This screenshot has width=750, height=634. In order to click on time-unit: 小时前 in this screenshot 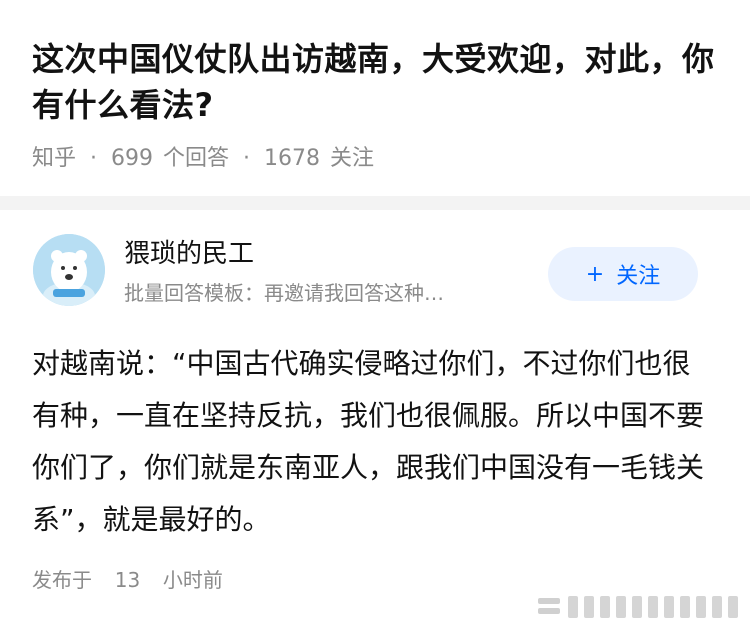, I will do `click(192, 580)`.